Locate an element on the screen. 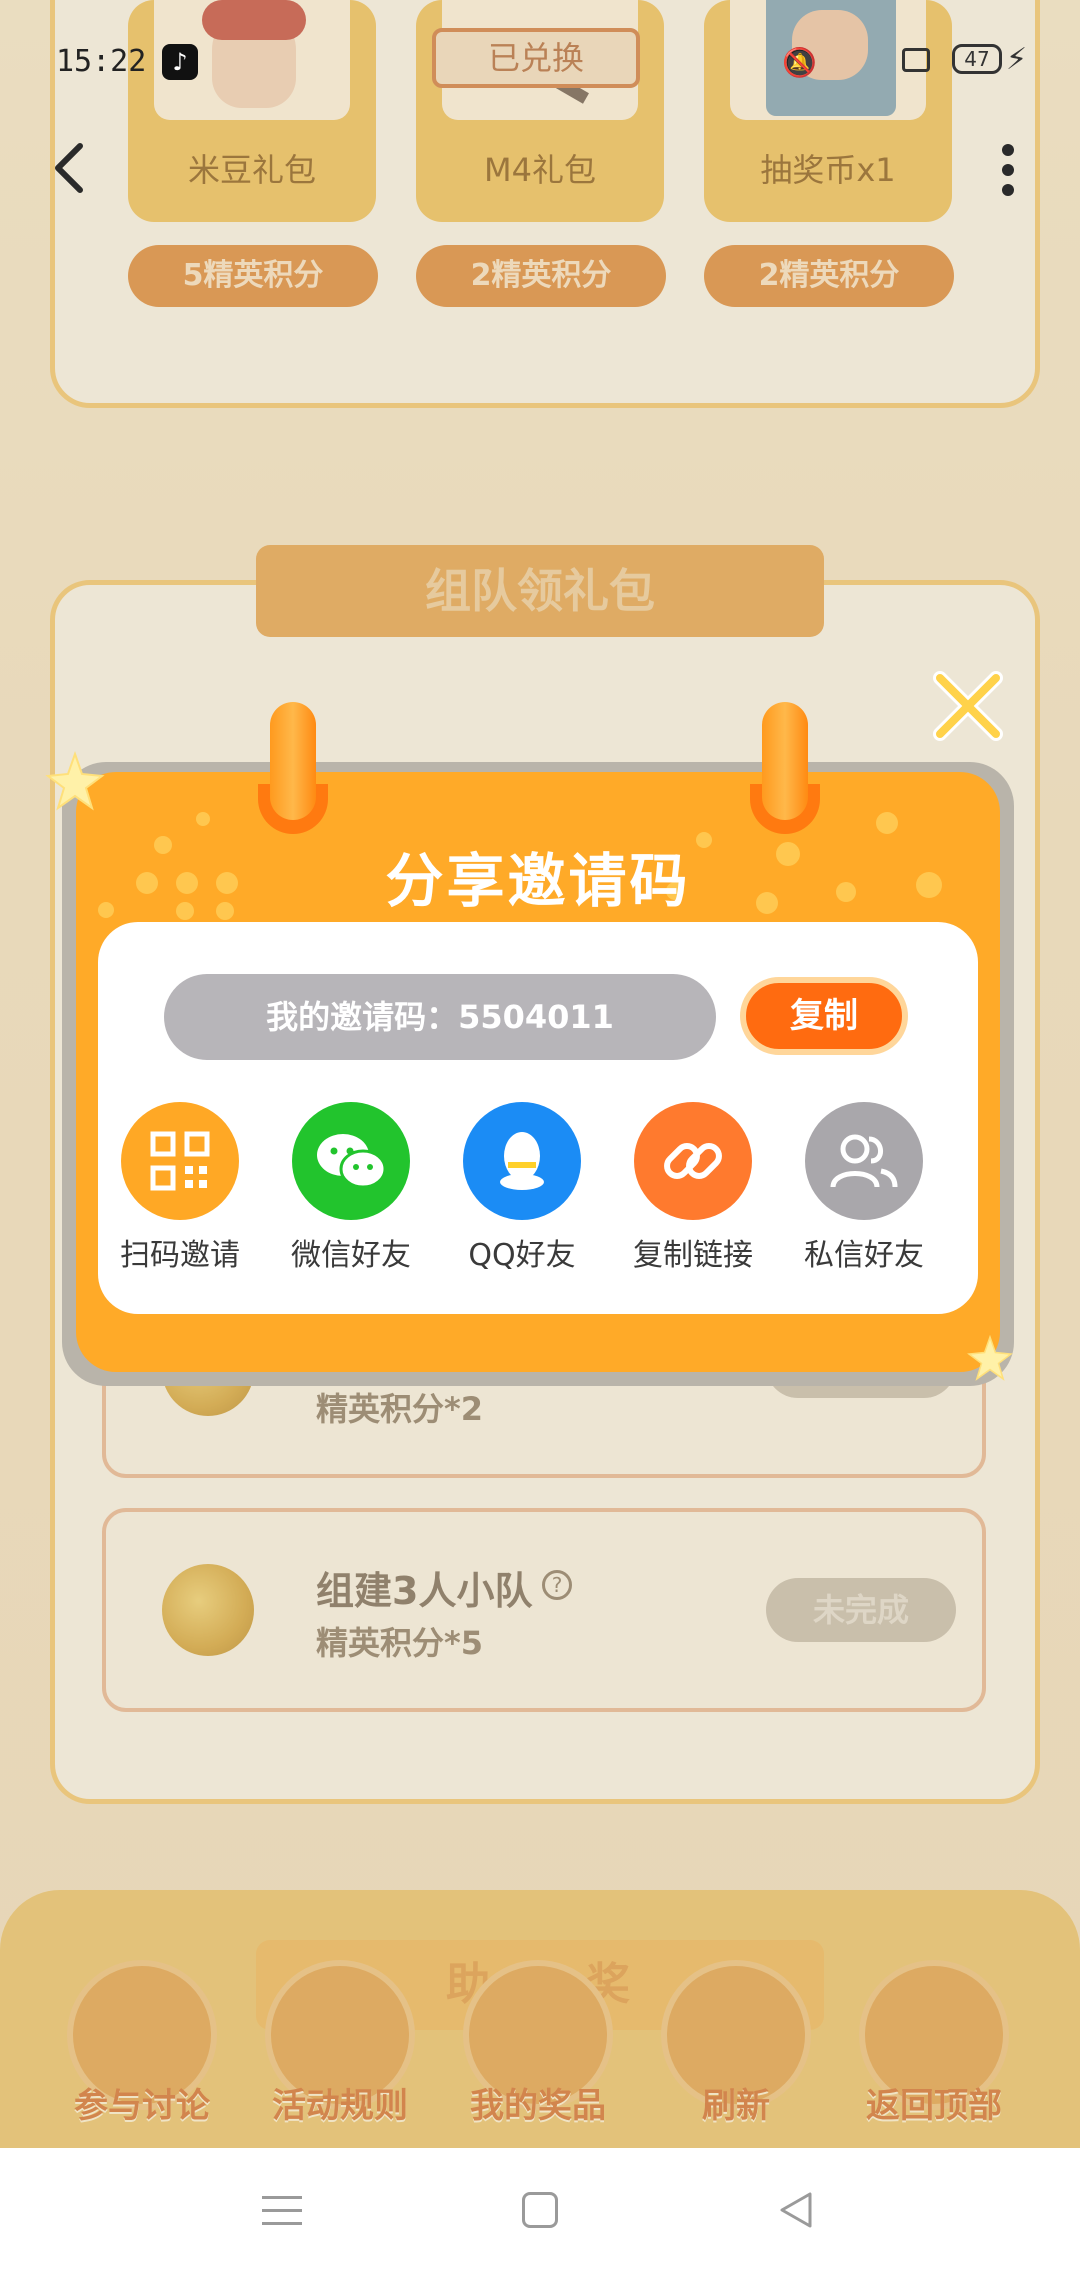 This screenshot has width=1080, height=2280. status-bar: 15:22 ♪ 🔕 47 ⚡ is located at coordinates (540, 65).